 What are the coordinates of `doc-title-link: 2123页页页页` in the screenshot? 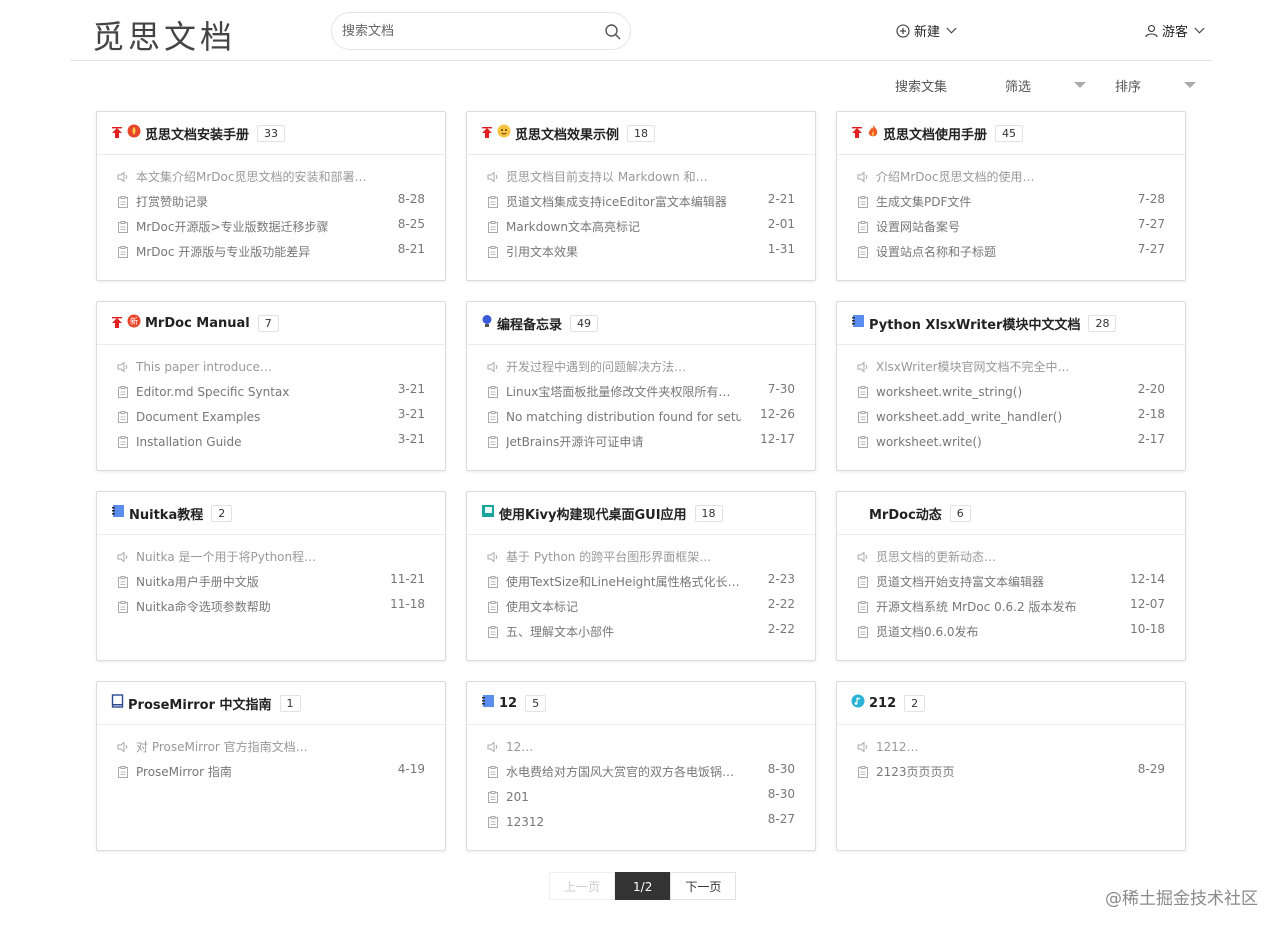 It's located at (915, 772).